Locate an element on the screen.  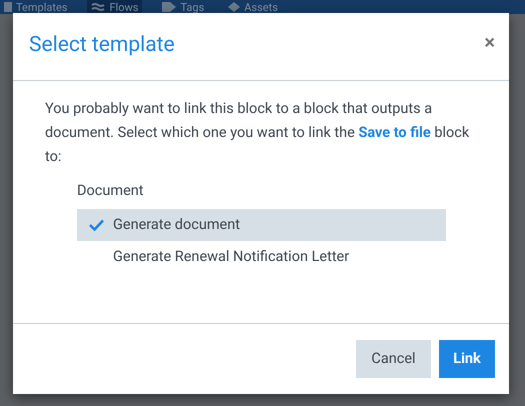
waves-icon is located at coordinates (98, 7).